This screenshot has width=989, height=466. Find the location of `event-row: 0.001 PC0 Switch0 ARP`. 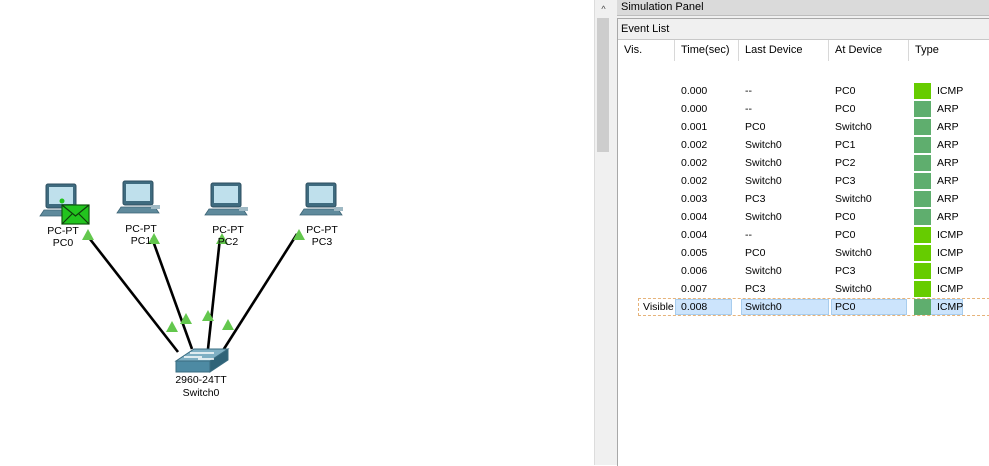

event-row: 0.001 PC0 Switch0 ARP is located at coordinates (803, 127).